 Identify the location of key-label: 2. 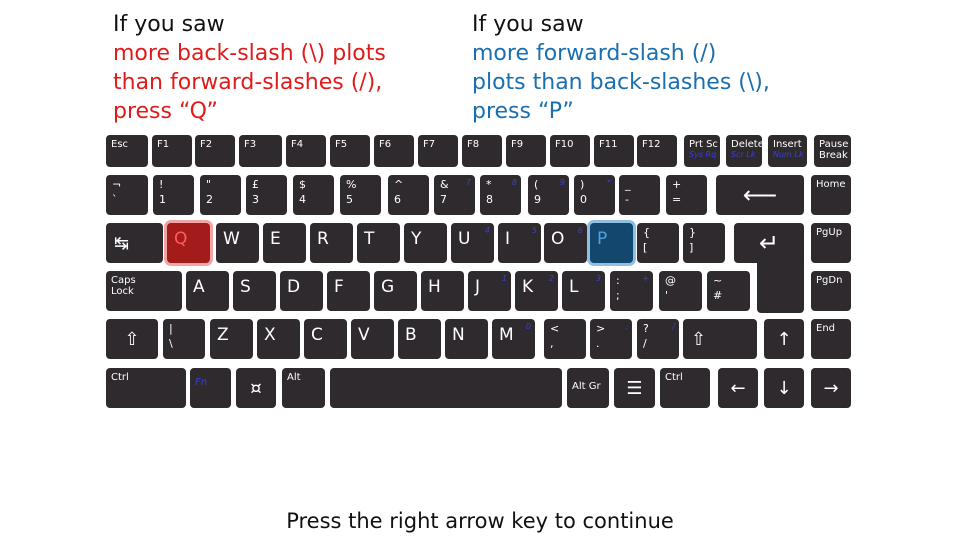
(551, 278).